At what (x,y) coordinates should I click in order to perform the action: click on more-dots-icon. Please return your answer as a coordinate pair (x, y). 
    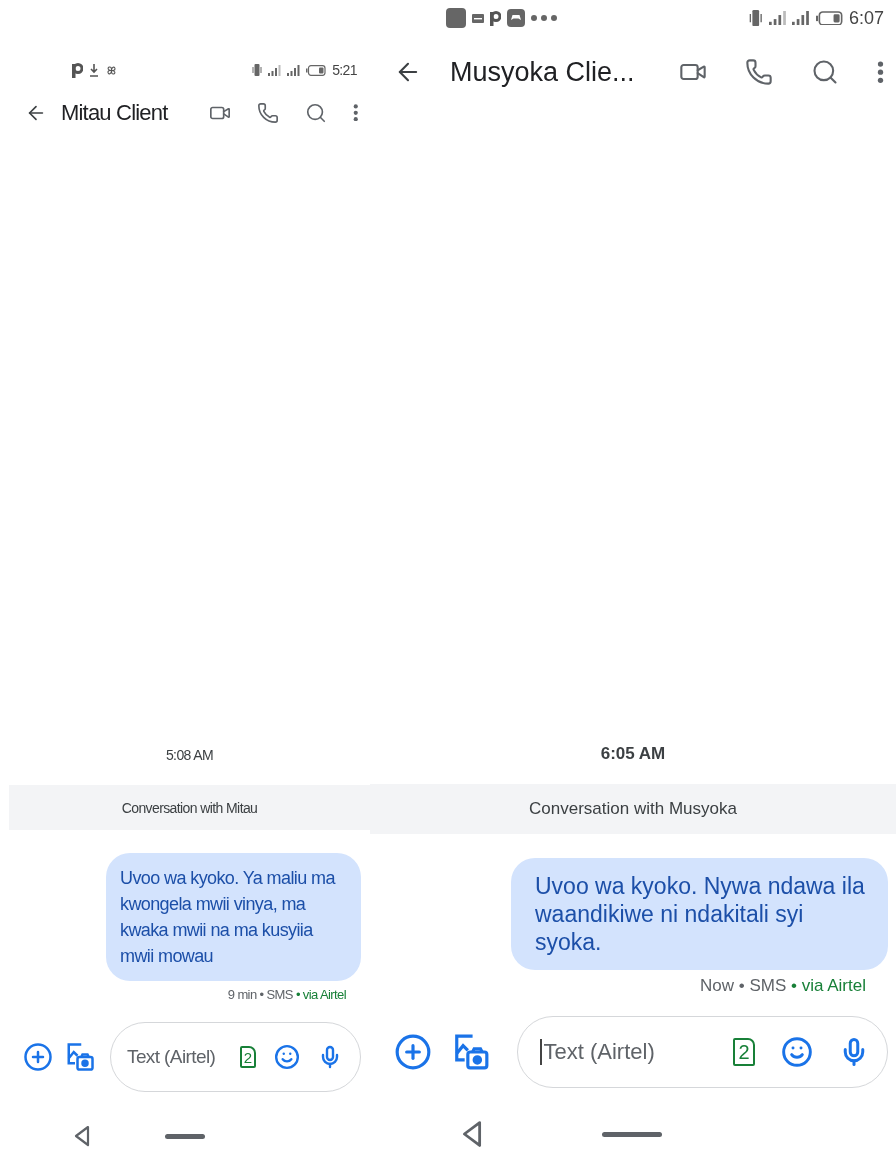
    Looking at the image, I should click on (544, 18).